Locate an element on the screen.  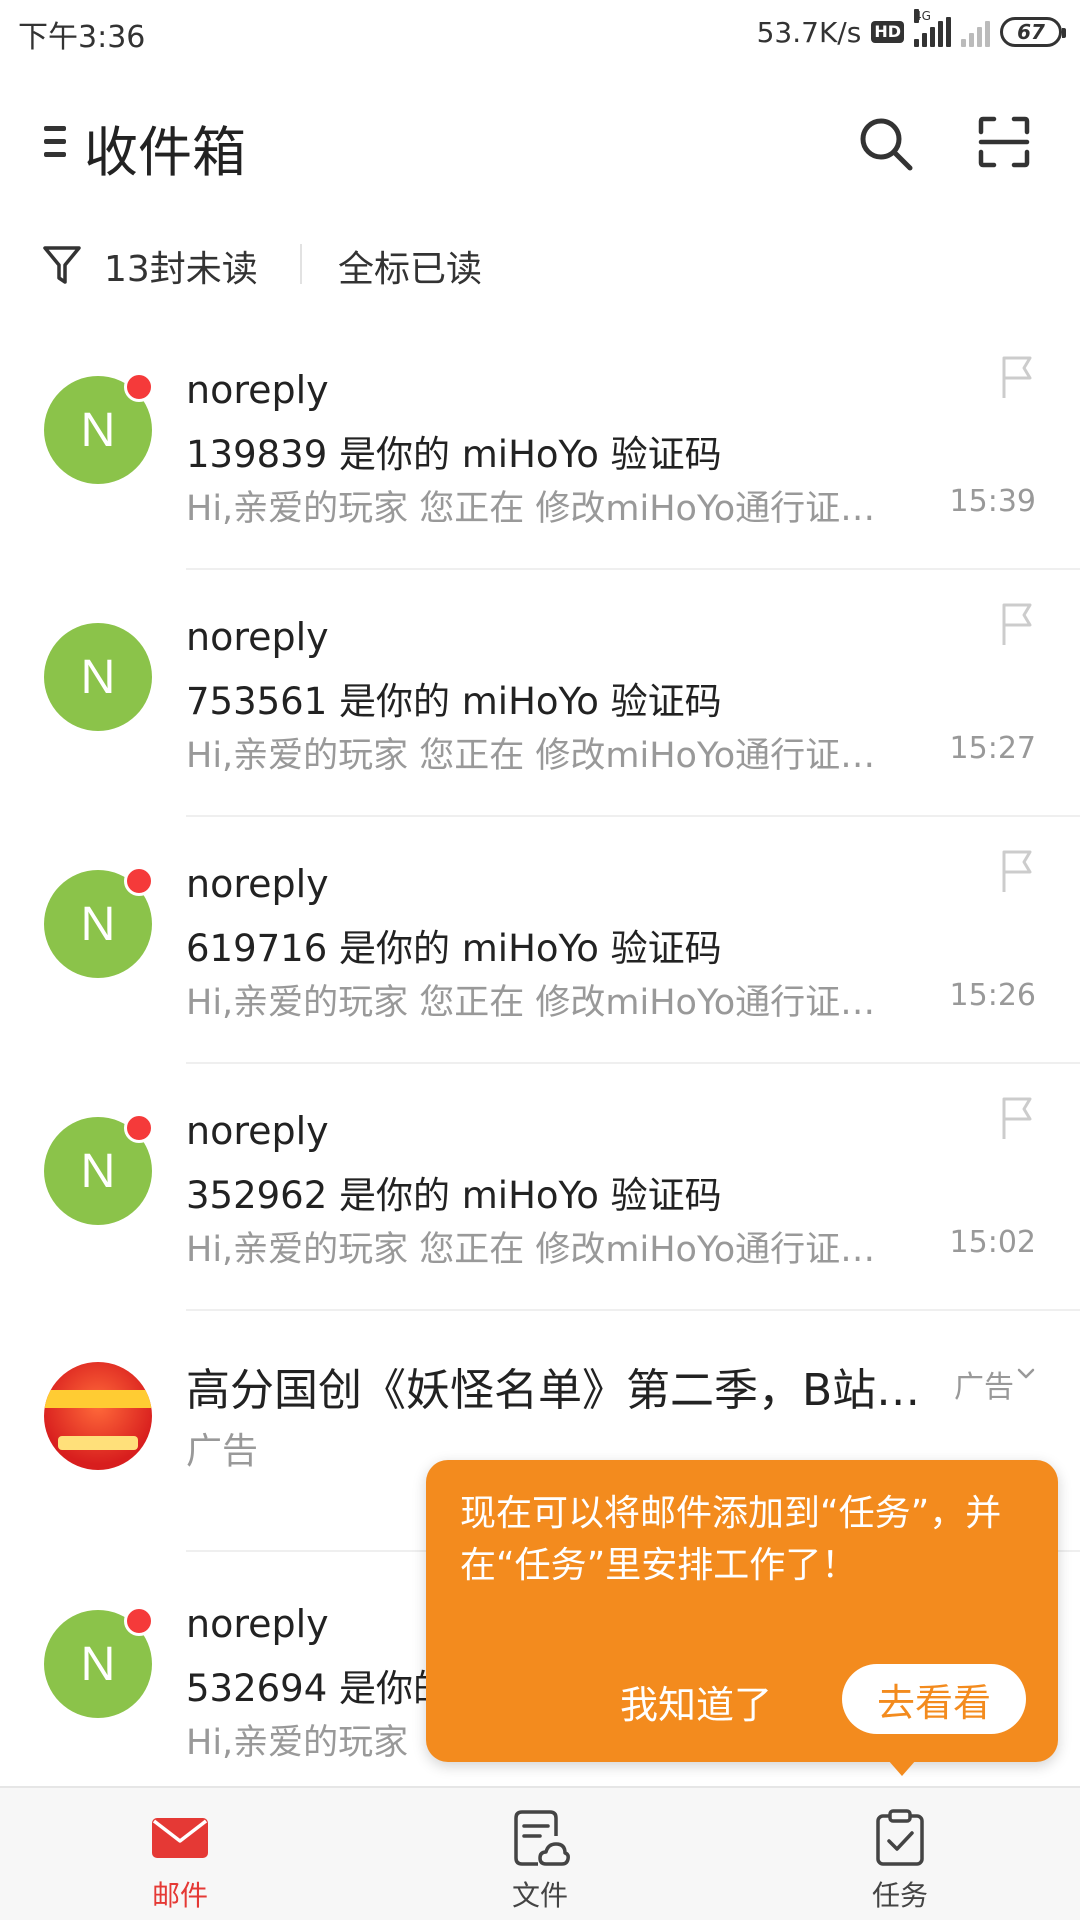
search-icon is located at coordinates (886, 144).